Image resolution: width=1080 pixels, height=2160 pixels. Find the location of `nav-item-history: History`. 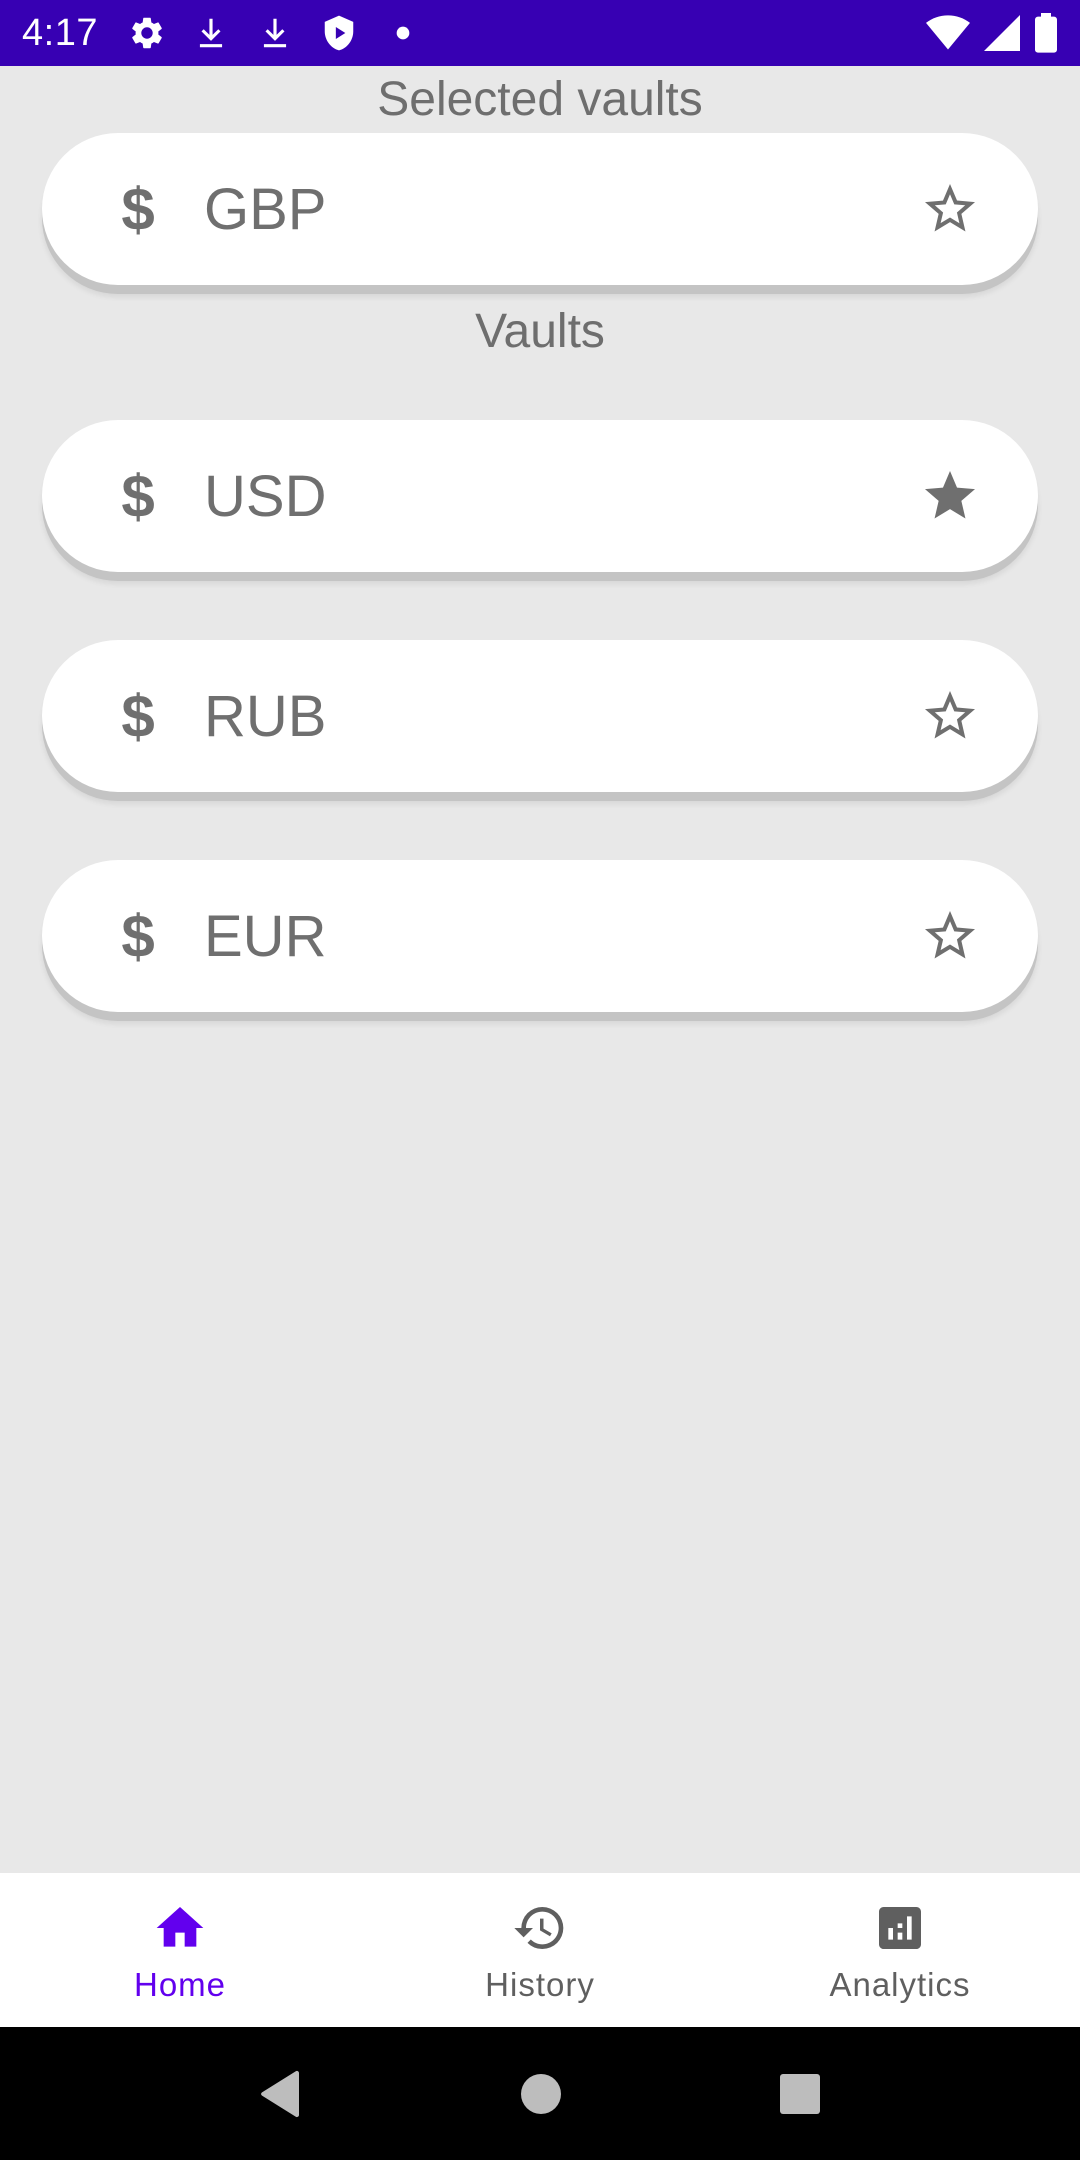

nav-item-history: History is located at coordinates (540, 1950).